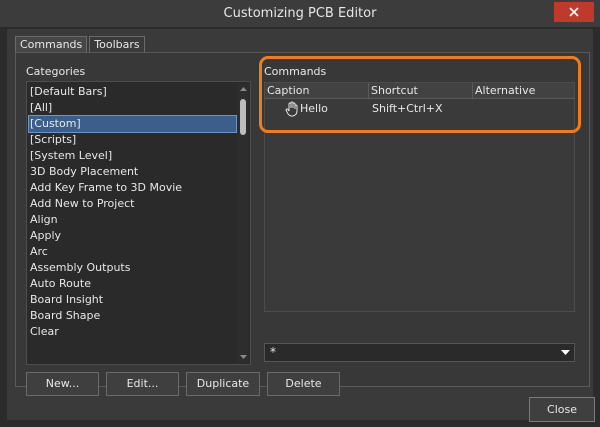 This screenshot has width=600, height=427. Describe the element at coordinates (273, 352) in the screenshot. I see `filter-value: *` at that location.